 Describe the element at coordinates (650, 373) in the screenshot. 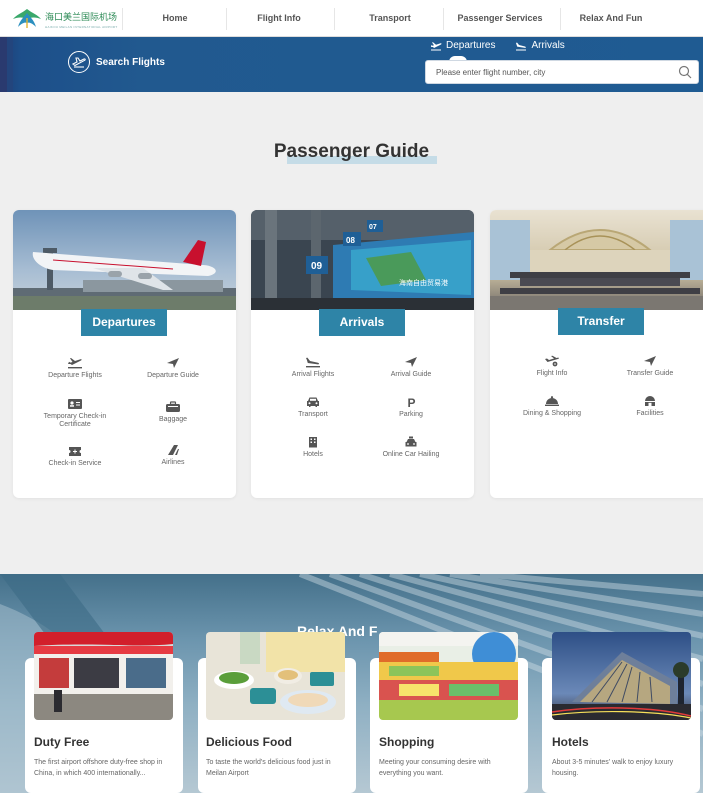

I see `transfer-guide-label: Transfer Guide` at that location.